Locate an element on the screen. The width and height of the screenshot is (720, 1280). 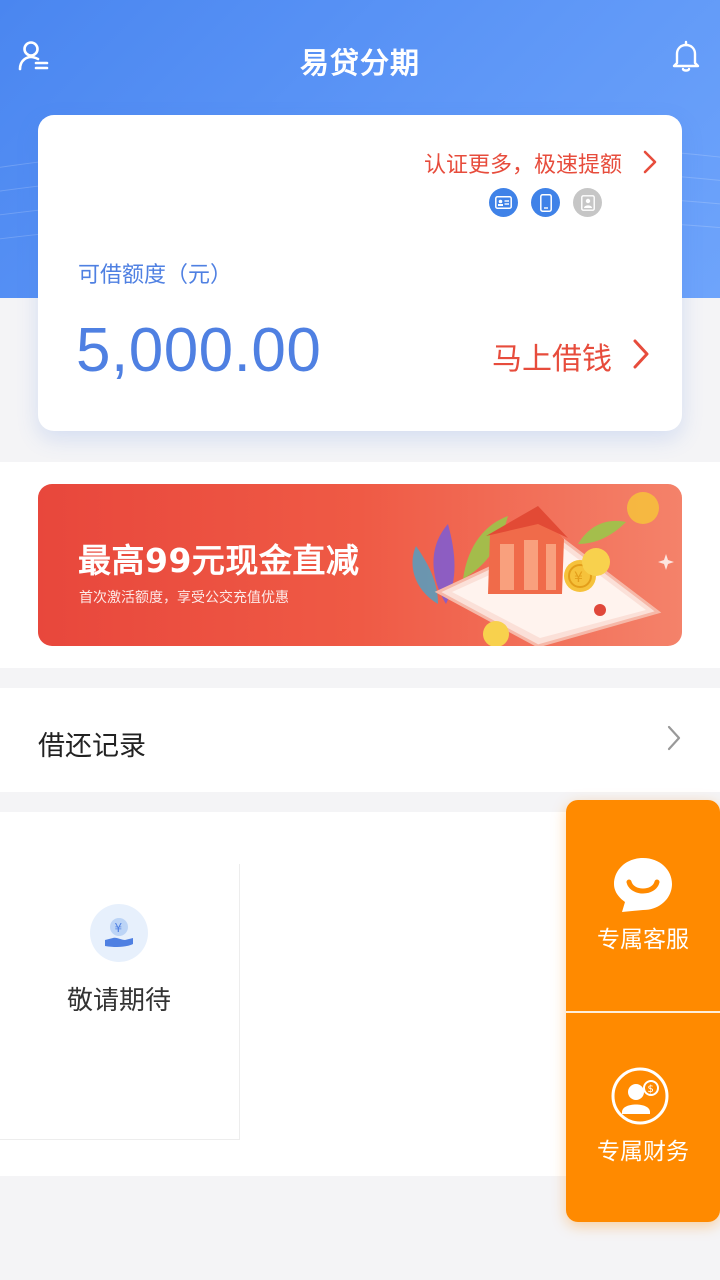
floating-service-panel: 专属客服 $ 专属财务 is located at coordinates (643, 1011).